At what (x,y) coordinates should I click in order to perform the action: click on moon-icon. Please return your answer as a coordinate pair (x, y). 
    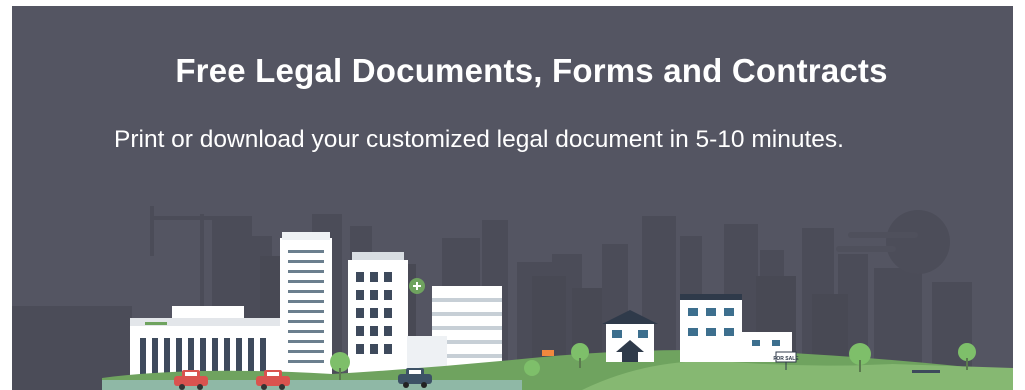
    Looking at the image, I should click on (918, 242).